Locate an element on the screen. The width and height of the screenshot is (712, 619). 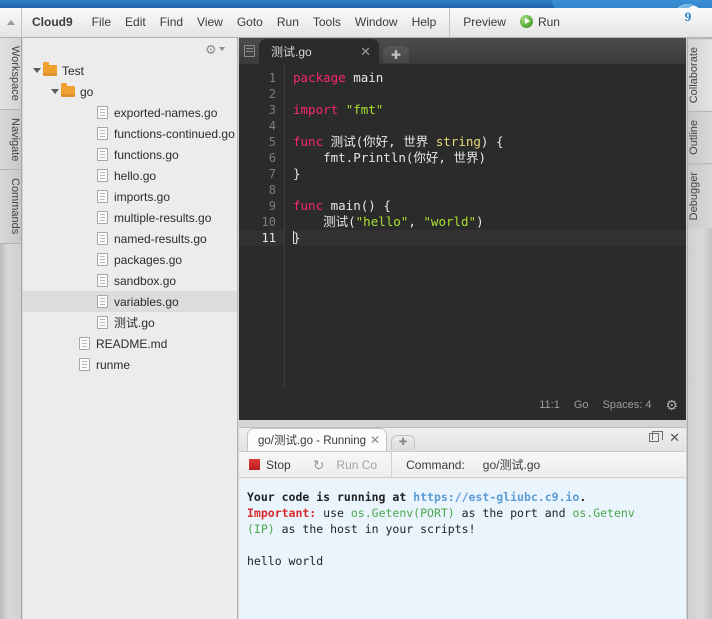
tree-file-row: hello.go is located at coordinates (130, 175).